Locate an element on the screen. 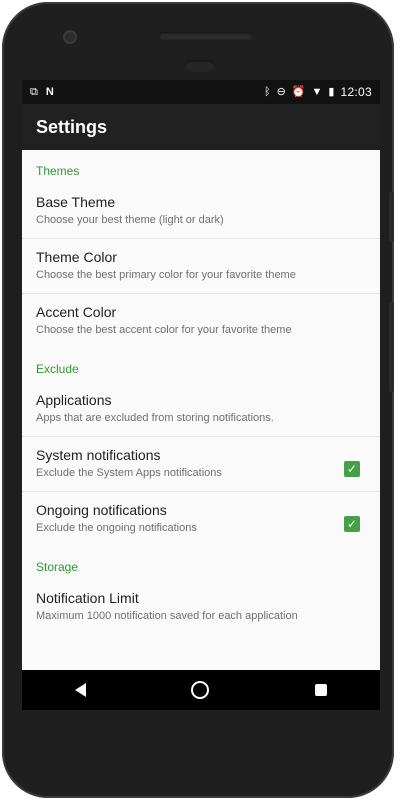 The width and height of the screenshot is (400, 800). sensor-cutout is located at coordinates (200, 66).